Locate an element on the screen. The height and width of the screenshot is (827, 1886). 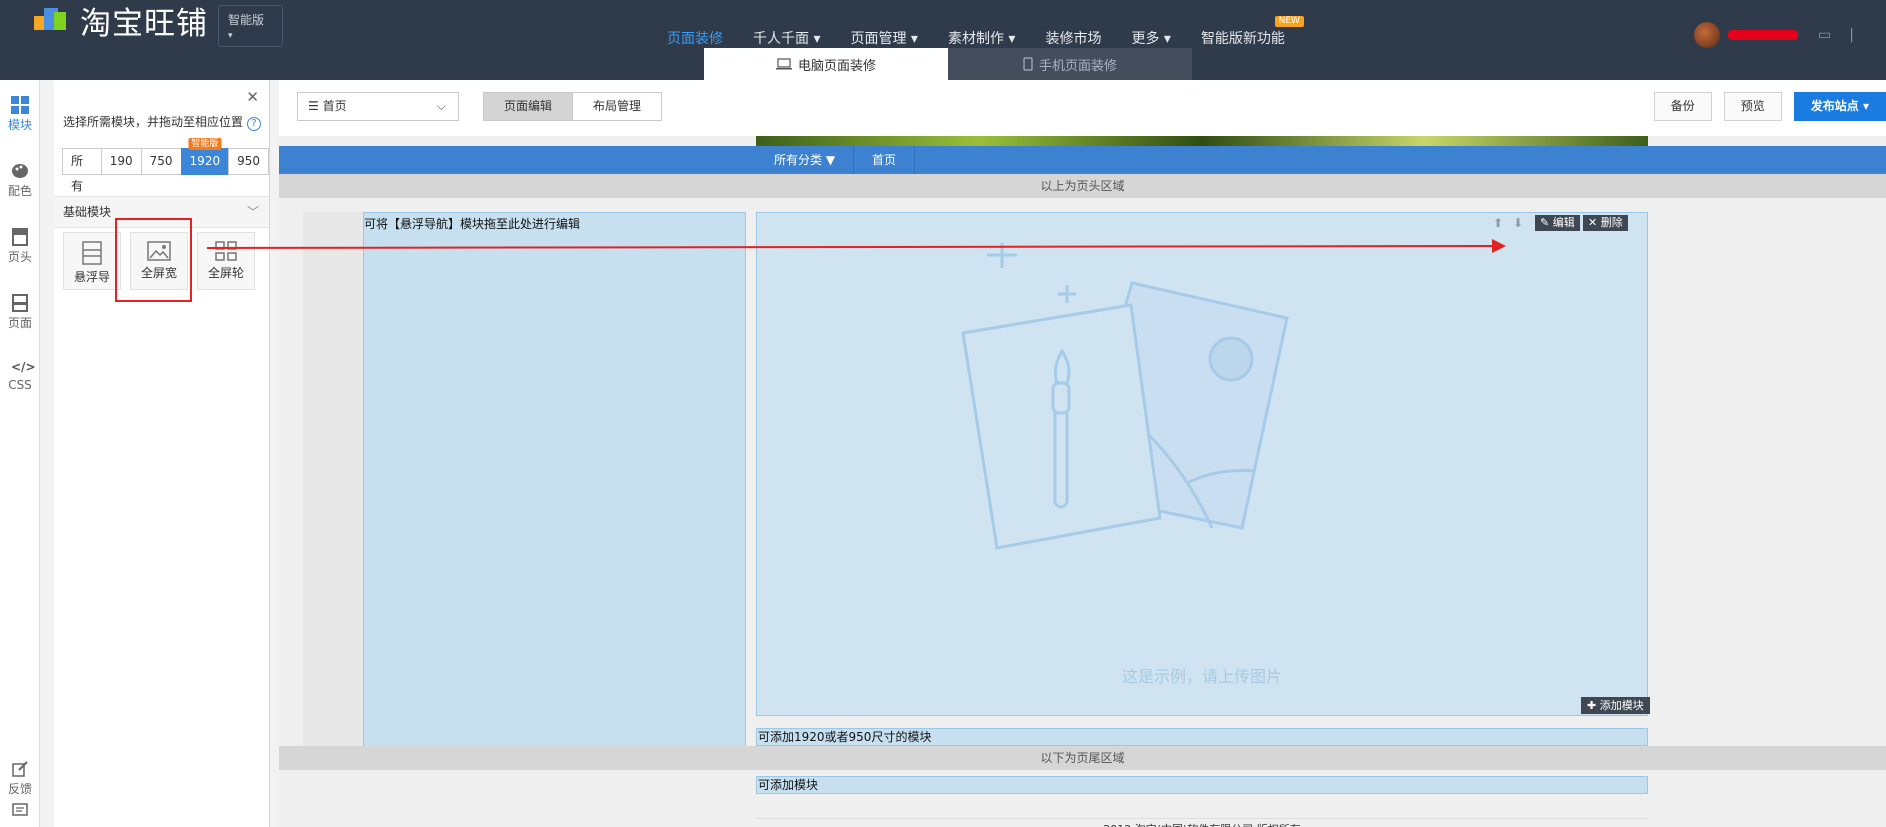
floating-nav-hint: 可将【悬浮导航】模块拖至此处进行编辑 is located at coordinates (472, 224).